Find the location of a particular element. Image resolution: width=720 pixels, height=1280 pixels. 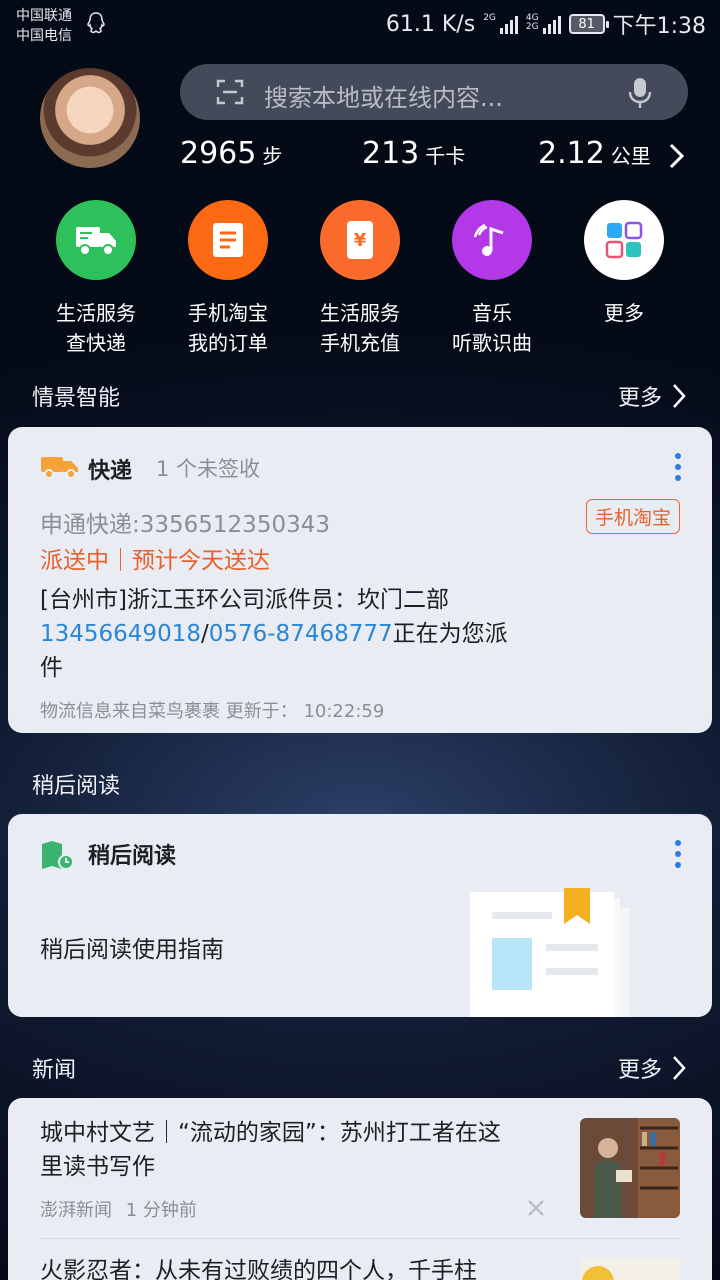

steps-unit: 步 is located at coordinates (272, 156).